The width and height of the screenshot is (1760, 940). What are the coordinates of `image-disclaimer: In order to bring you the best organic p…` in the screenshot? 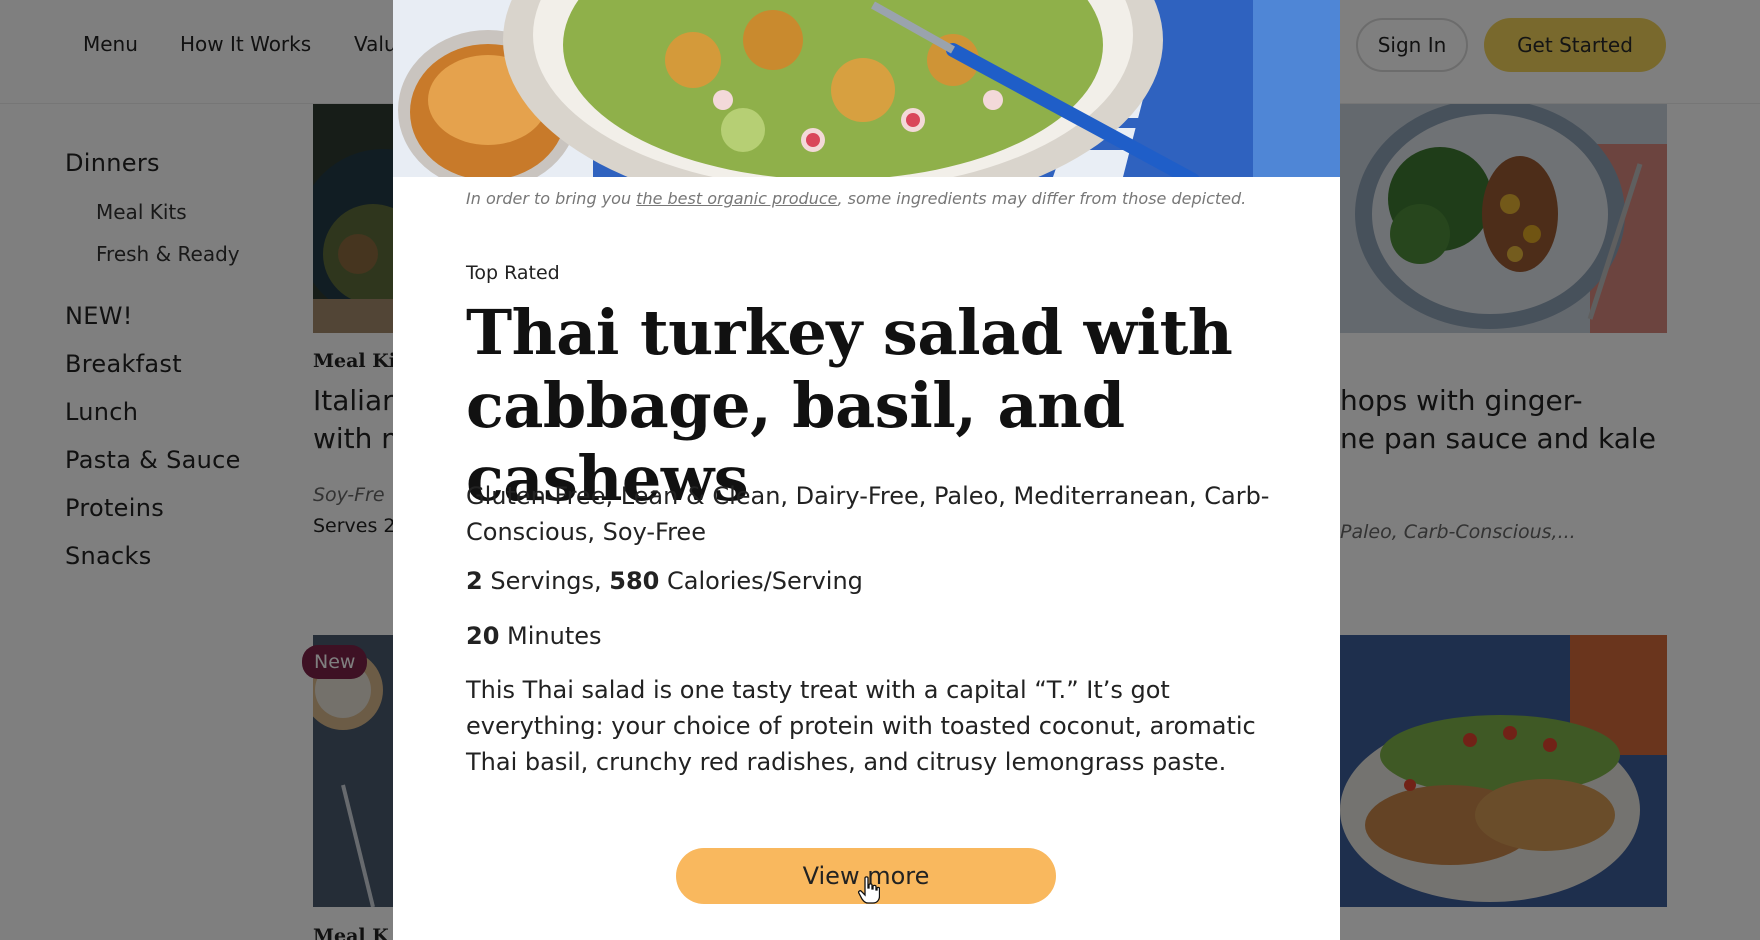 It's located at (856, 198).